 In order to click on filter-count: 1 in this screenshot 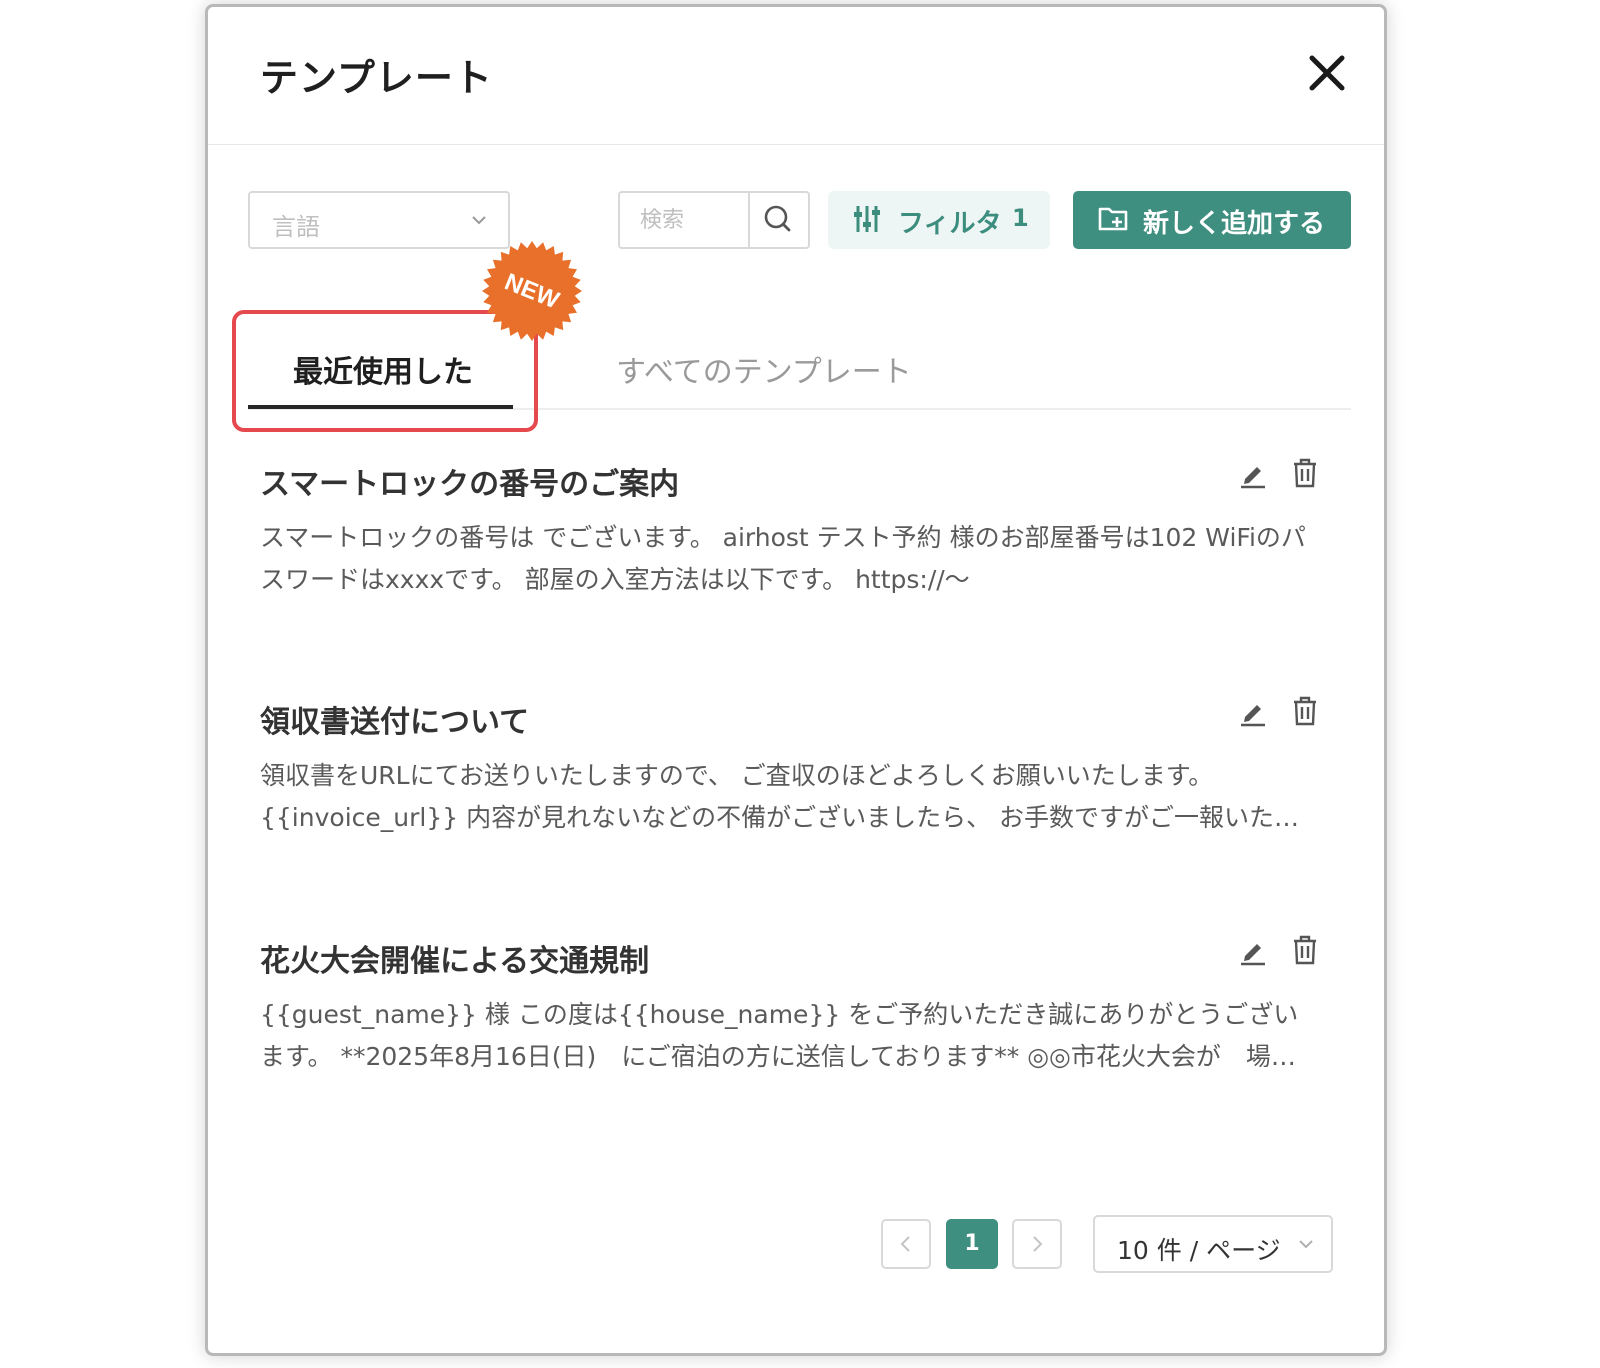, I will do `click(1020, 218)`.